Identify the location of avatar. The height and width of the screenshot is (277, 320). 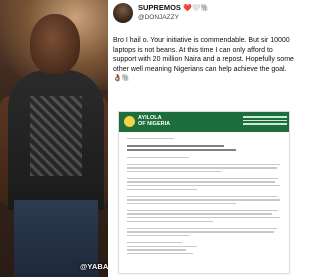
(123, 13).